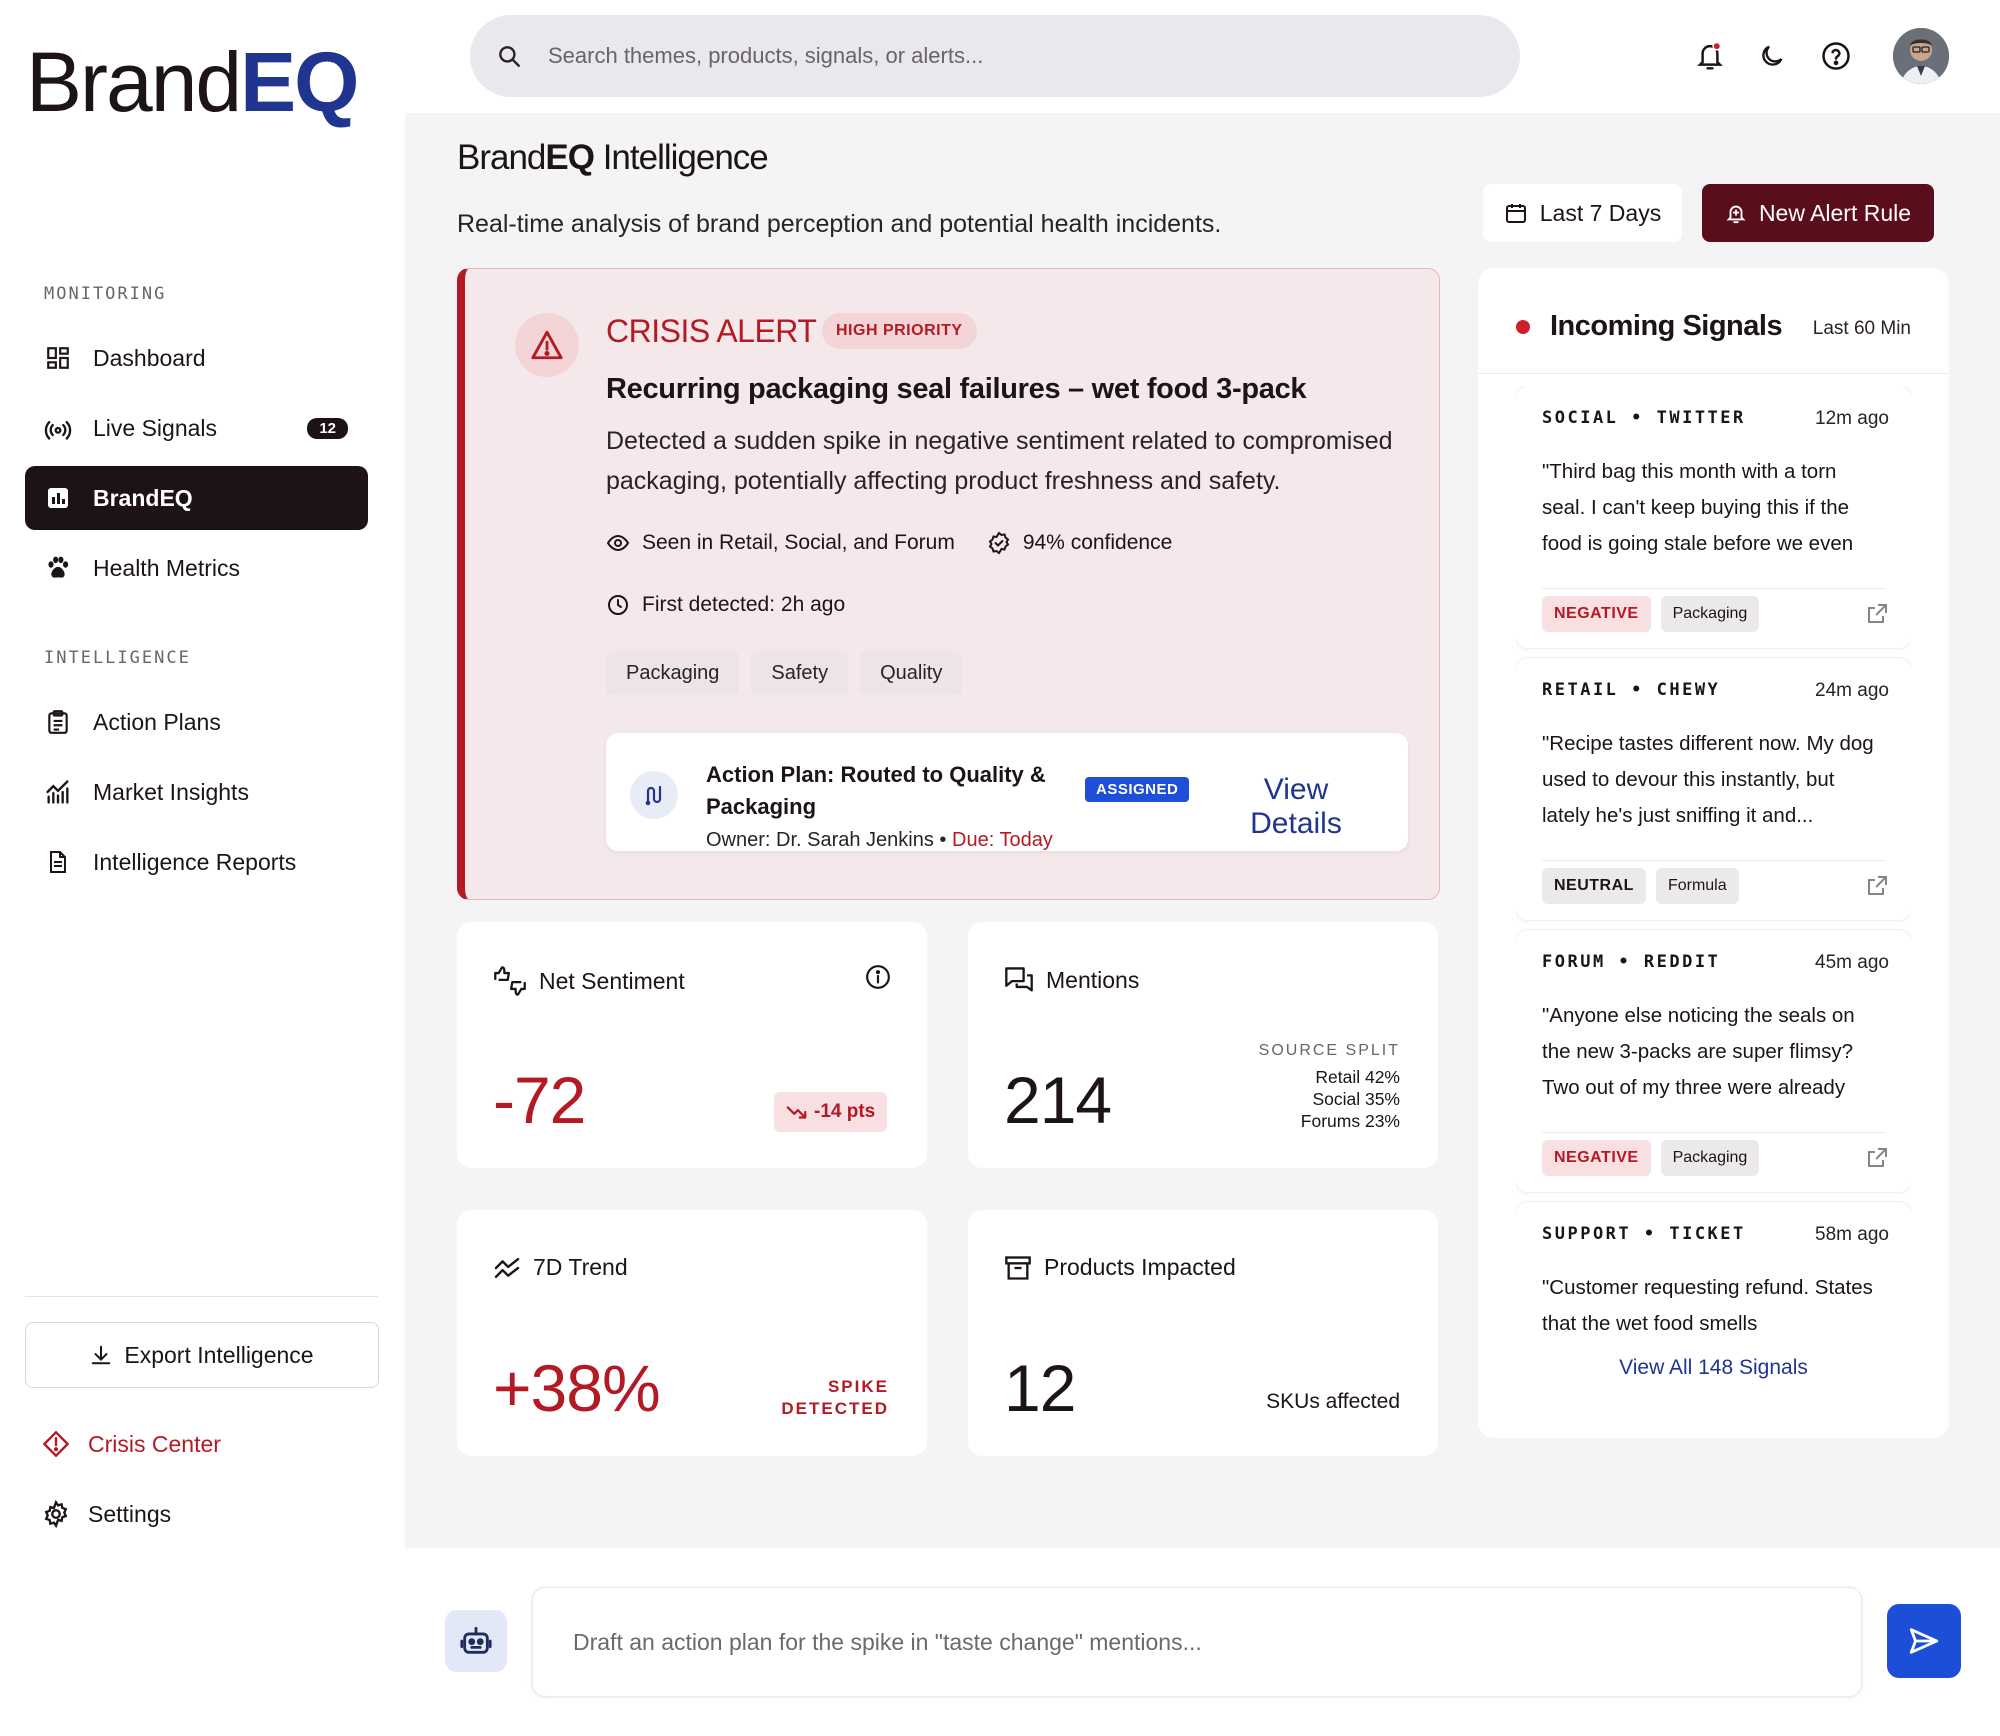 This screenshot has width=2000, height=1736. I want to click on crisis-center-link: Crisis Center, so click(131, 1444).